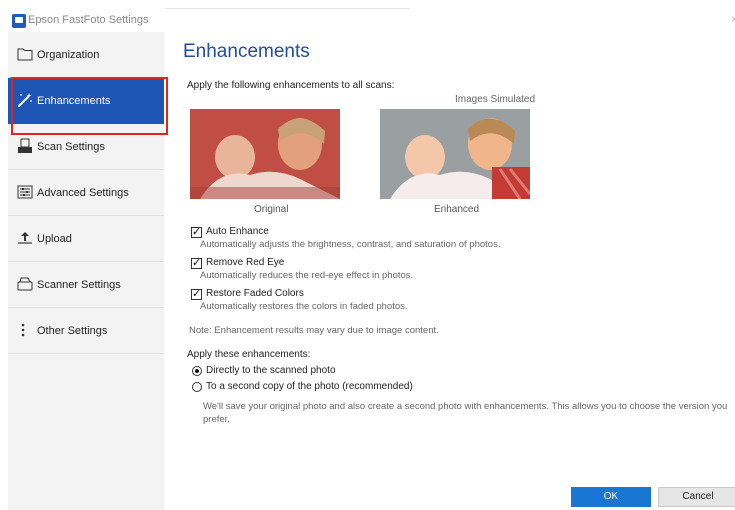 Image resolution: width=735 pixels, height=510 pixels. I want to click on scanner-icon, so click(25, 146).